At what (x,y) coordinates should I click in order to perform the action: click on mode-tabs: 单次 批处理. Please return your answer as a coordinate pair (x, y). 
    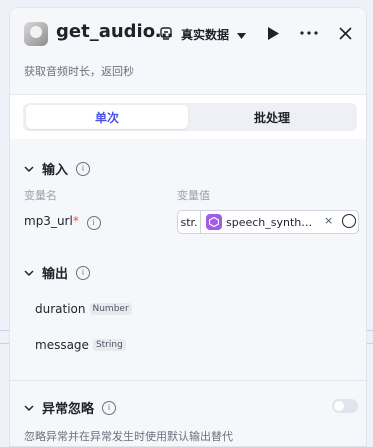
    Looking at the image, I should click on (190, 117).